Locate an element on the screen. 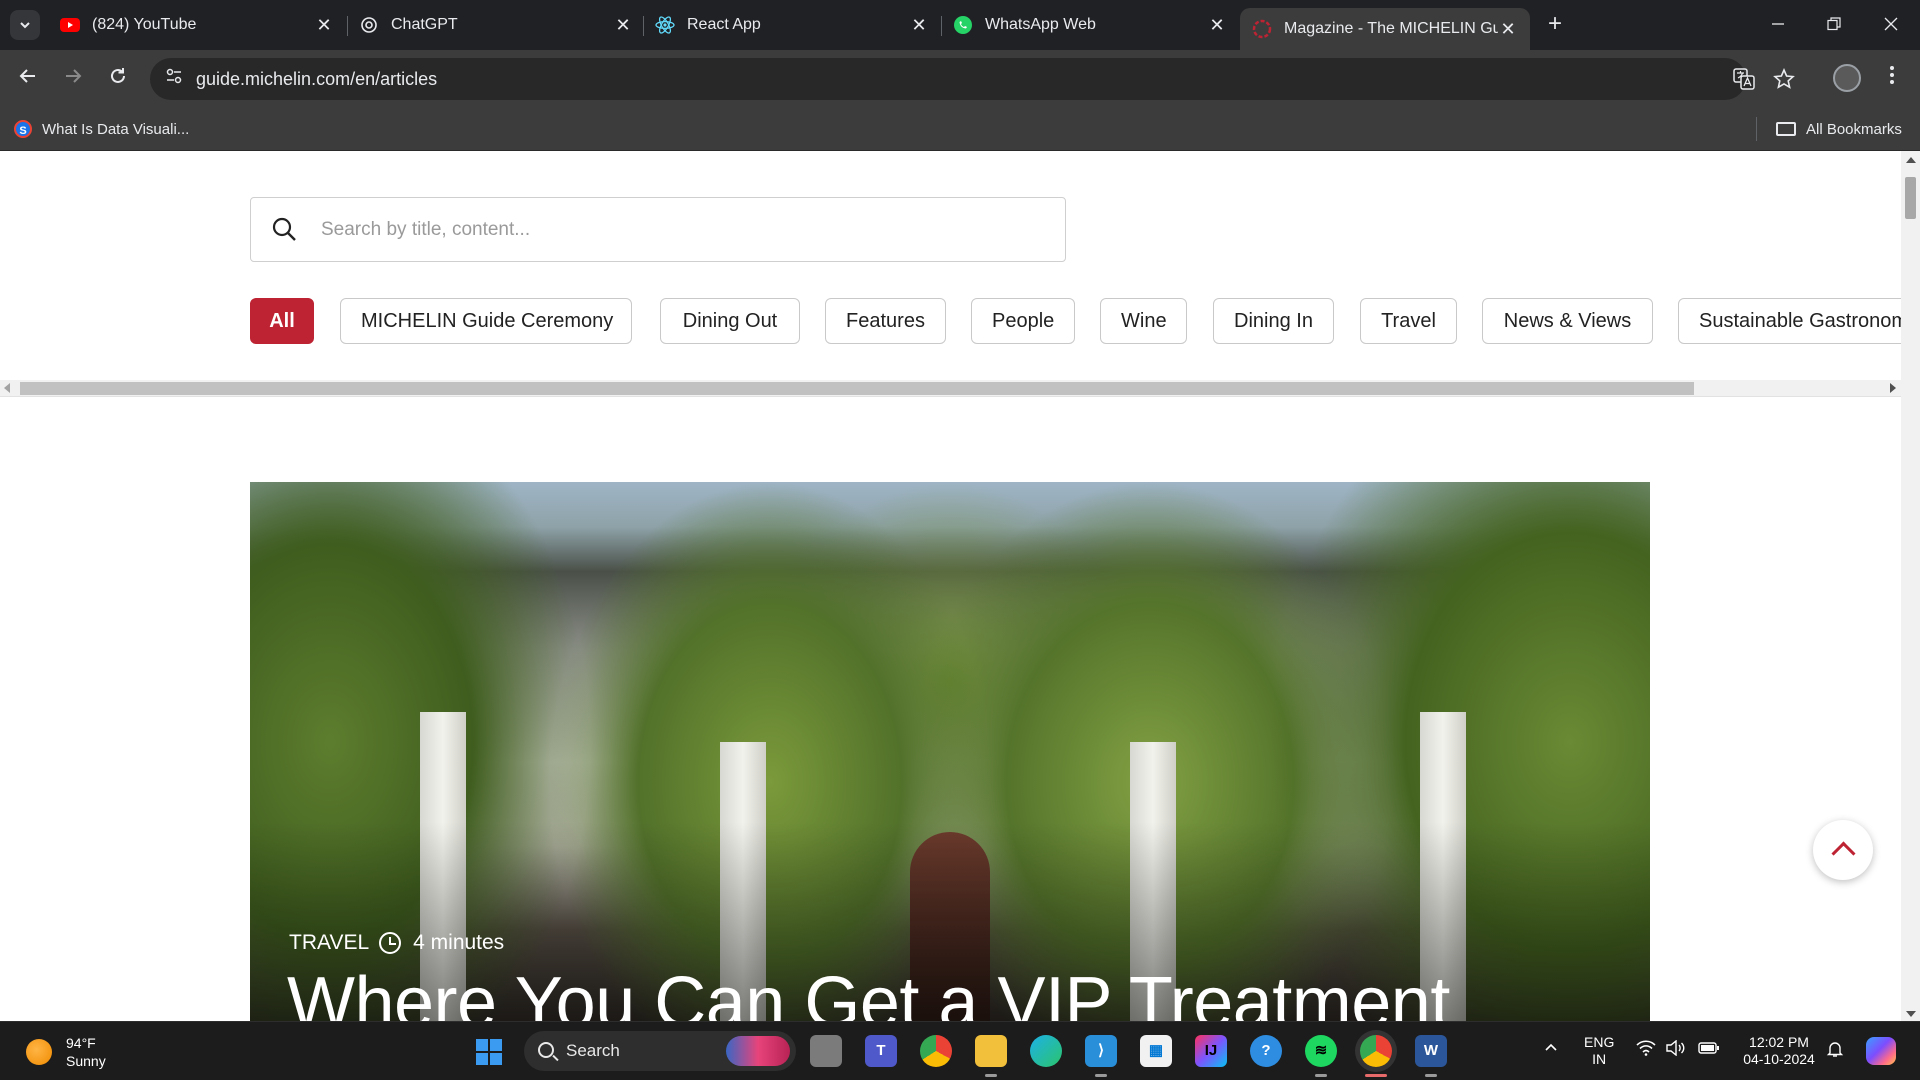 This screenshot has width=1920, height=1080. reload-button is located at coordinates (118, 79).